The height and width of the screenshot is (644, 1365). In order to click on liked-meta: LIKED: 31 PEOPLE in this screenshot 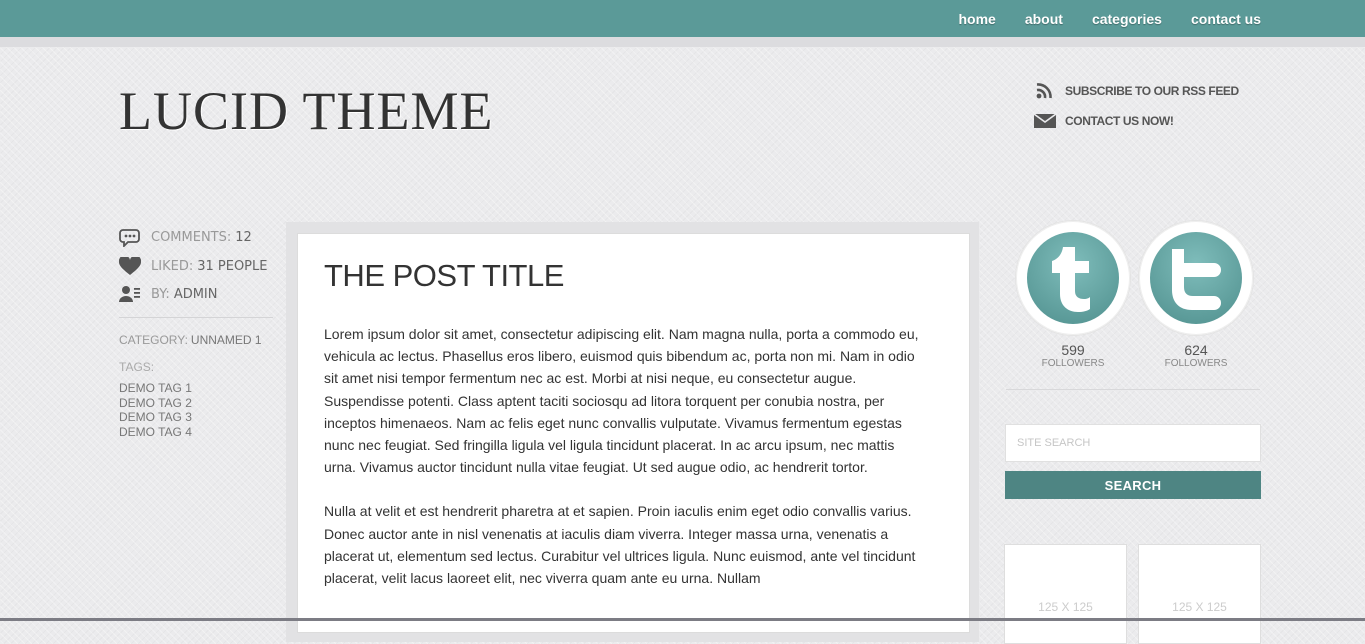, I will do `click(193, 266)`.